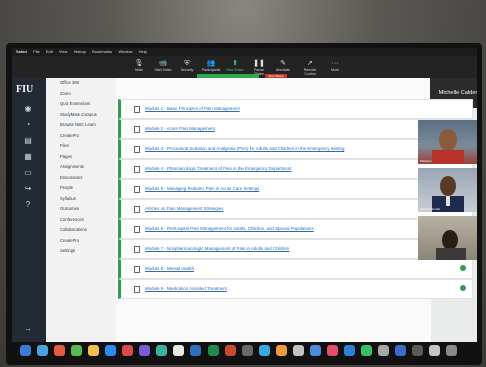 Image resolution: width=486 pixels, height=367 pixels. I want to click on trash-icon, so click(452, 350).